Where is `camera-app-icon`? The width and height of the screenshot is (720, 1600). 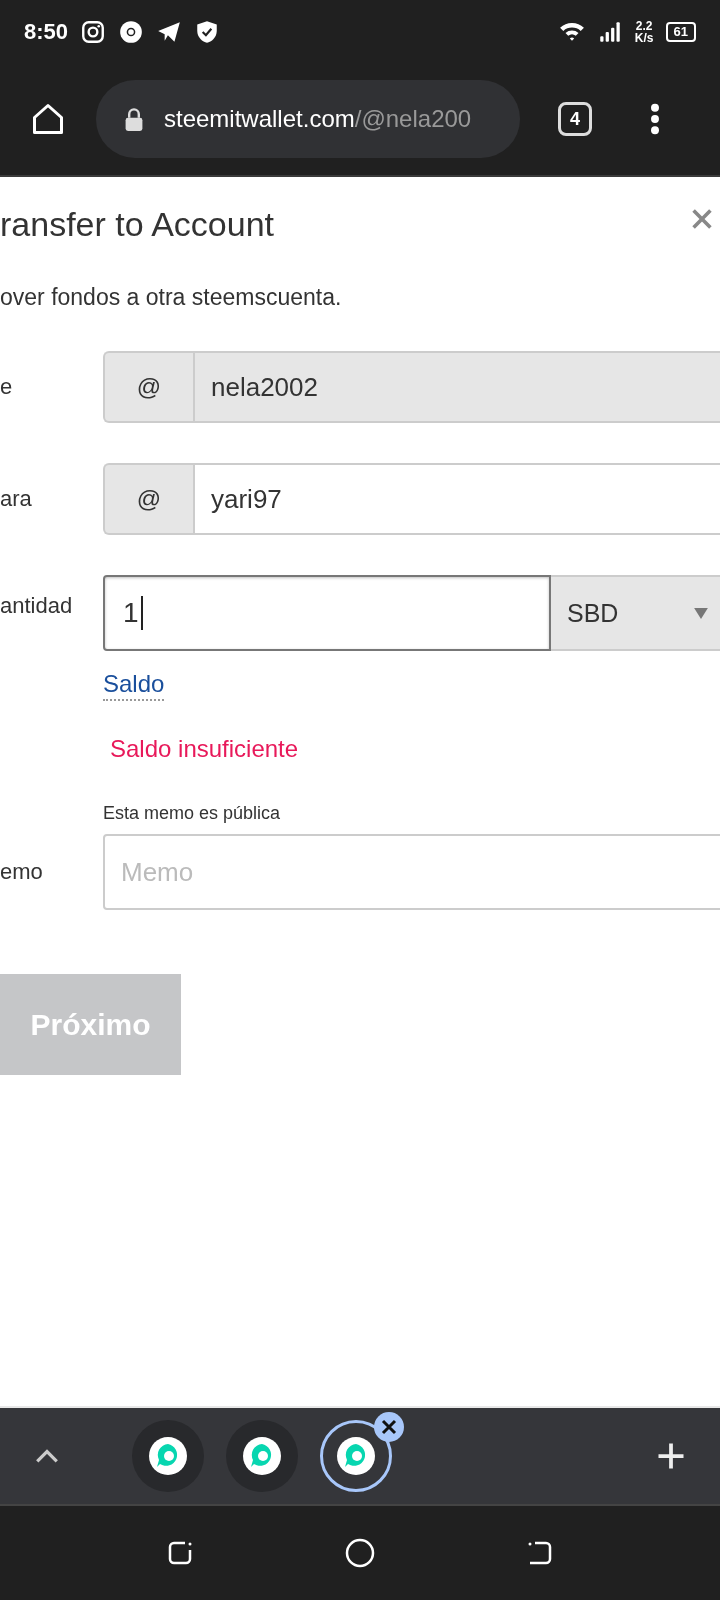
camera-app-icon is located at coordinates (93, 32).